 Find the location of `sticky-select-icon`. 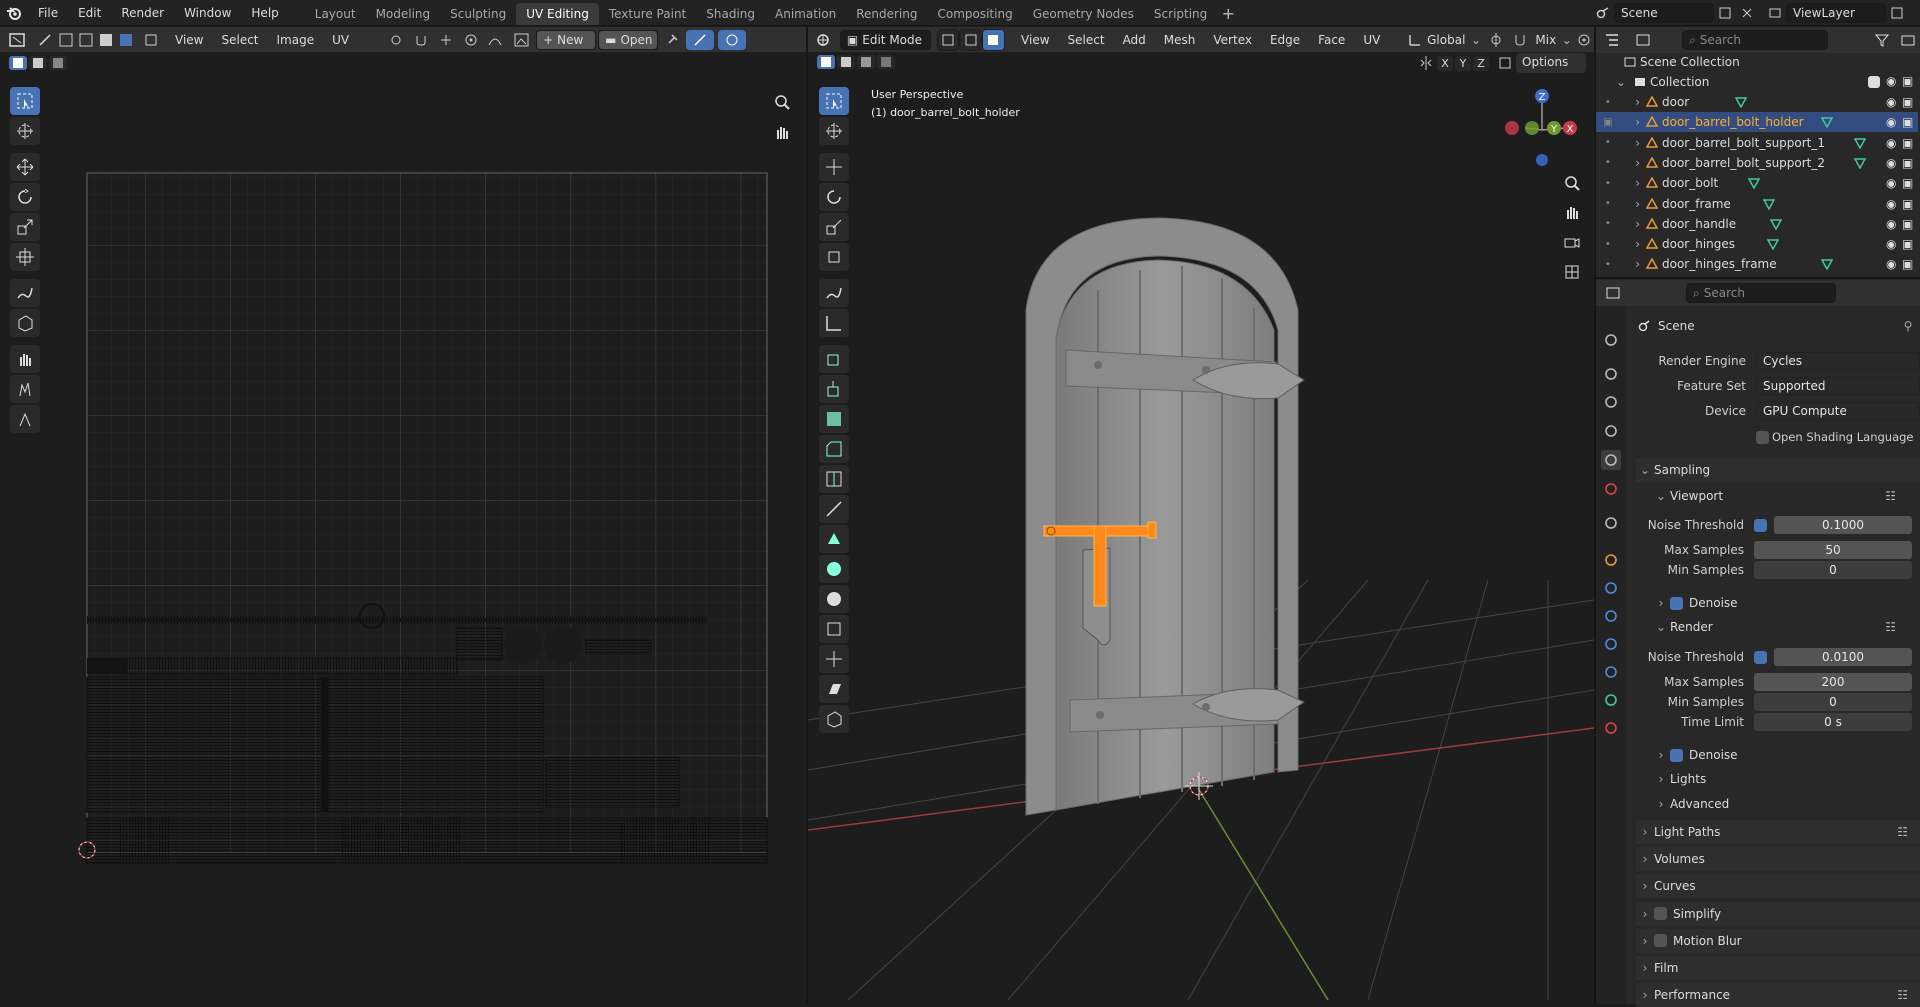

sticky-select-icon is located at coordinates (151, 40).